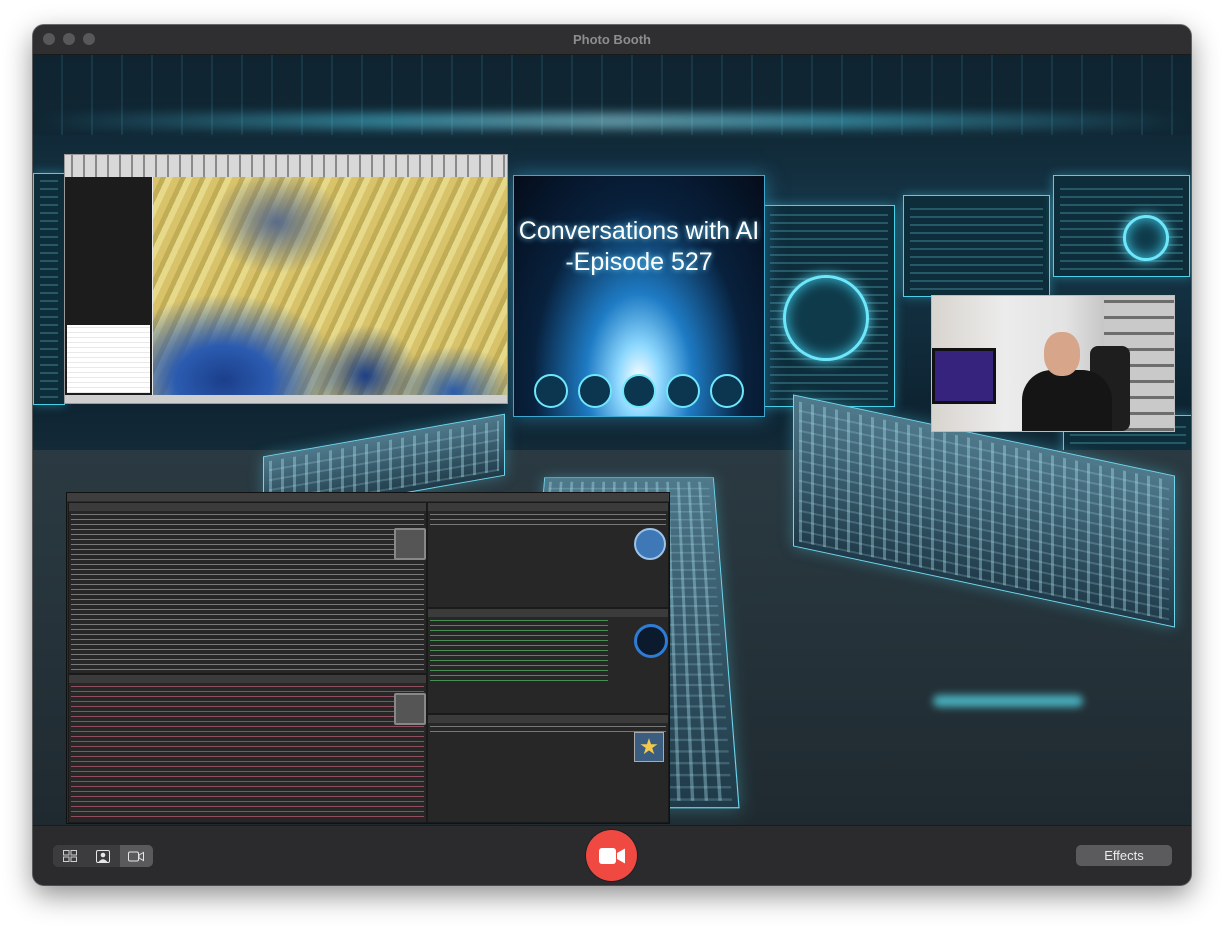  I want to click on terminal-pane: ★, so click(548, 768).